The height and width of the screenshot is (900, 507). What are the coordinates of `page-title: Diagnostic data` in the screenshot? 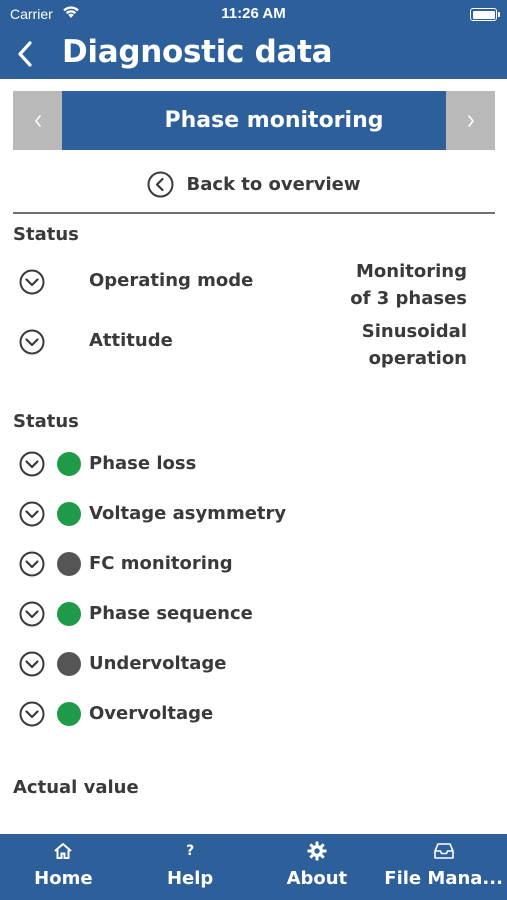 It's located at (197, 52).